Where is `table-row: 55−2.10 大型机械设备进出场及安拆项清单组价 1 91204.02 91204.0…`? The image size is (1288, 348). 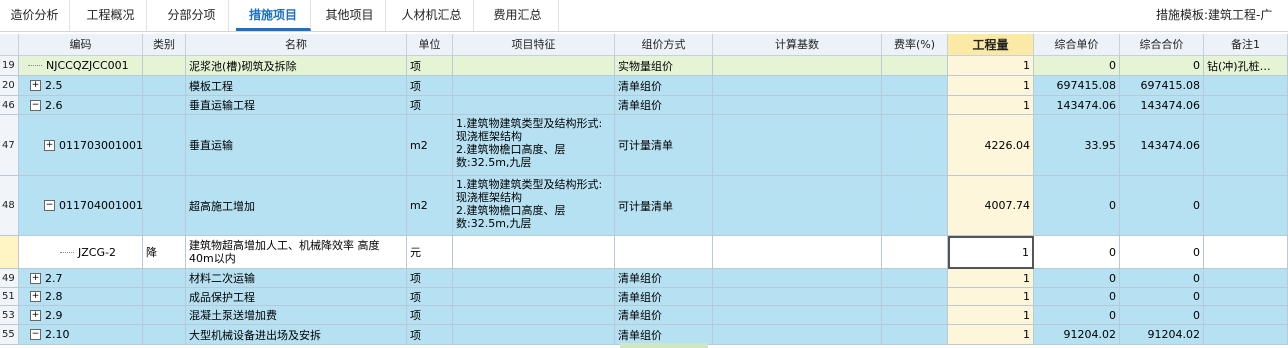 table-row: 55−2.10 大型机械设备进出场及安拆项清单组价 1 91204.02 91204.0… is located at coordinates (644, 335).